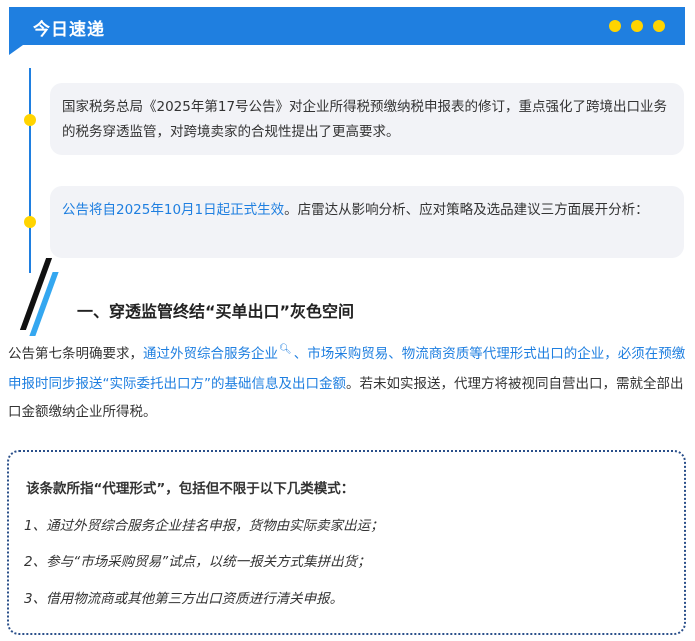 Image resolution: width=695 pixels, height=641 pixels. I want to click on paragraph-link1: 通过外贸综合服务企业, so click(210, 354).